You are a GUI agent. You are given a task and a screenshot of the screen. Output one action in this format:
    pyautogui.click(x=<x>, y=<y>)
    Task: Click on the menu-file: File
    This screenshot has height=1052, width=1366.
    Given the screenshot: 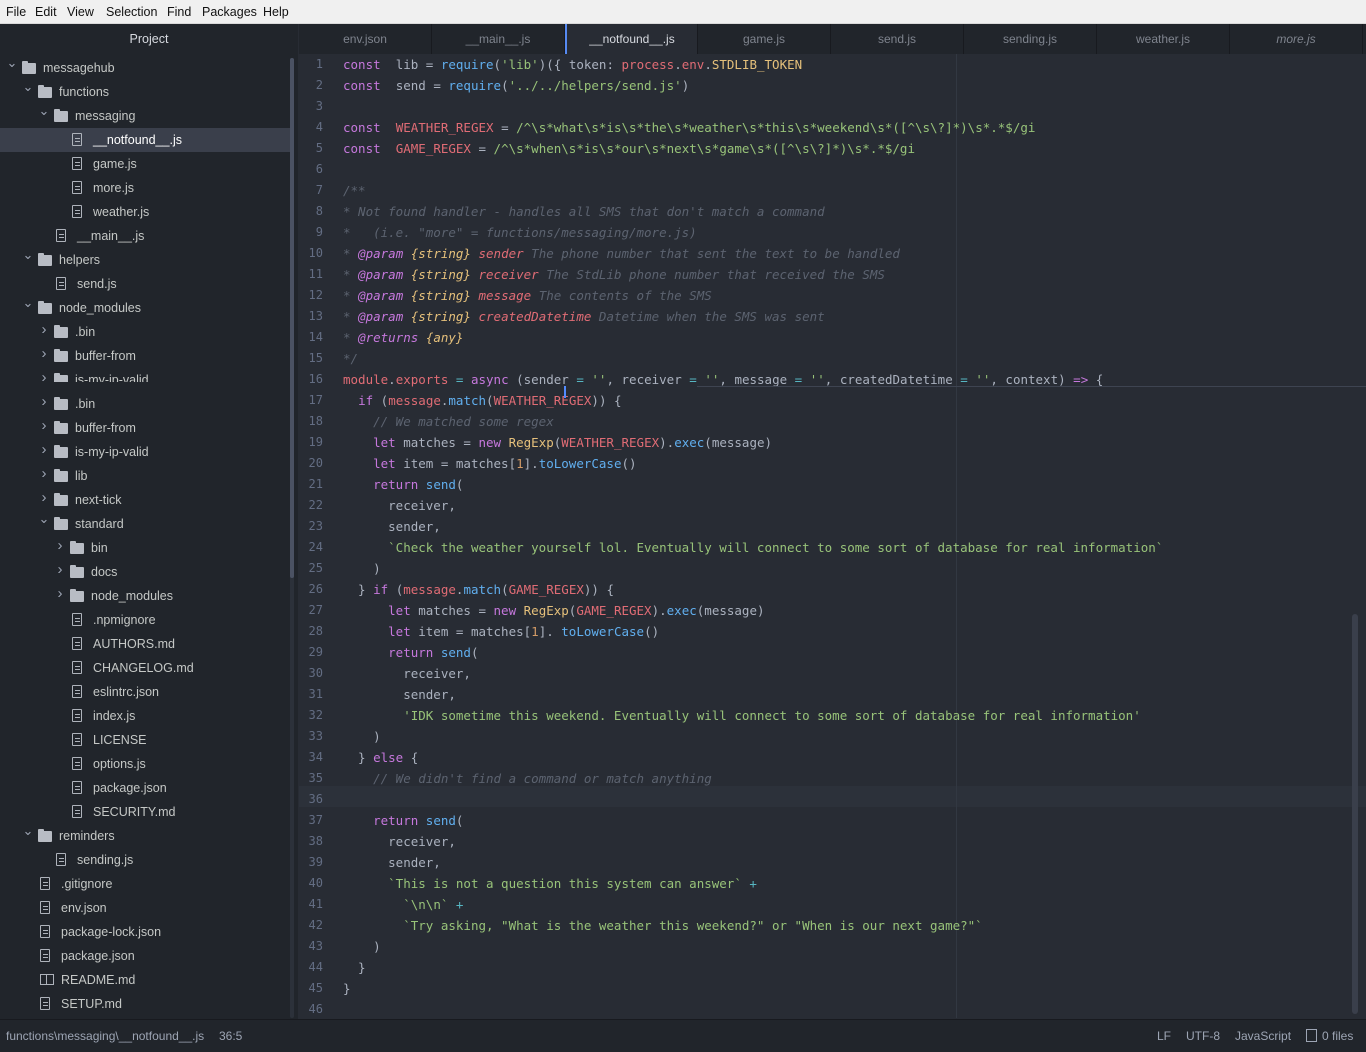 What is the action you would take?
    pyautogui.click(x=16, y=12)
    